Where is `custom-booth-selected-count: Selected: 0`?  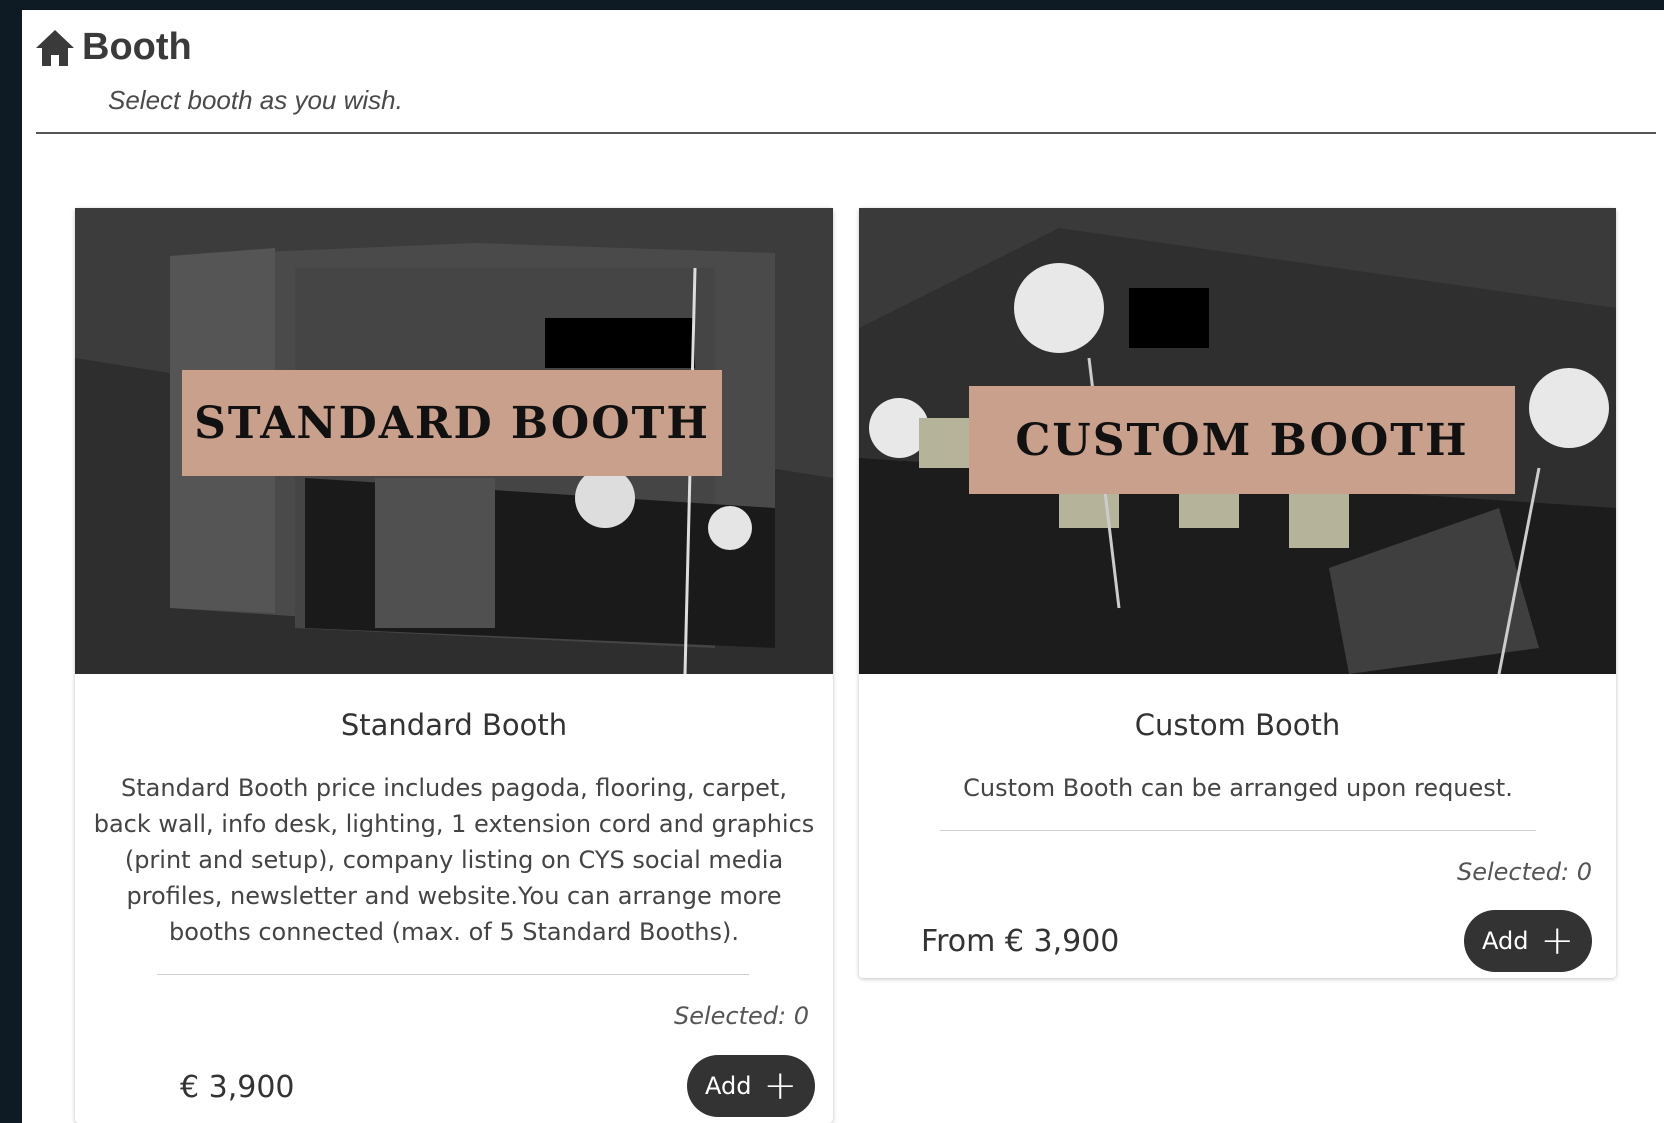
custom-booth-selected-count: Selected: 0 is located at coordinates (1524, 872).